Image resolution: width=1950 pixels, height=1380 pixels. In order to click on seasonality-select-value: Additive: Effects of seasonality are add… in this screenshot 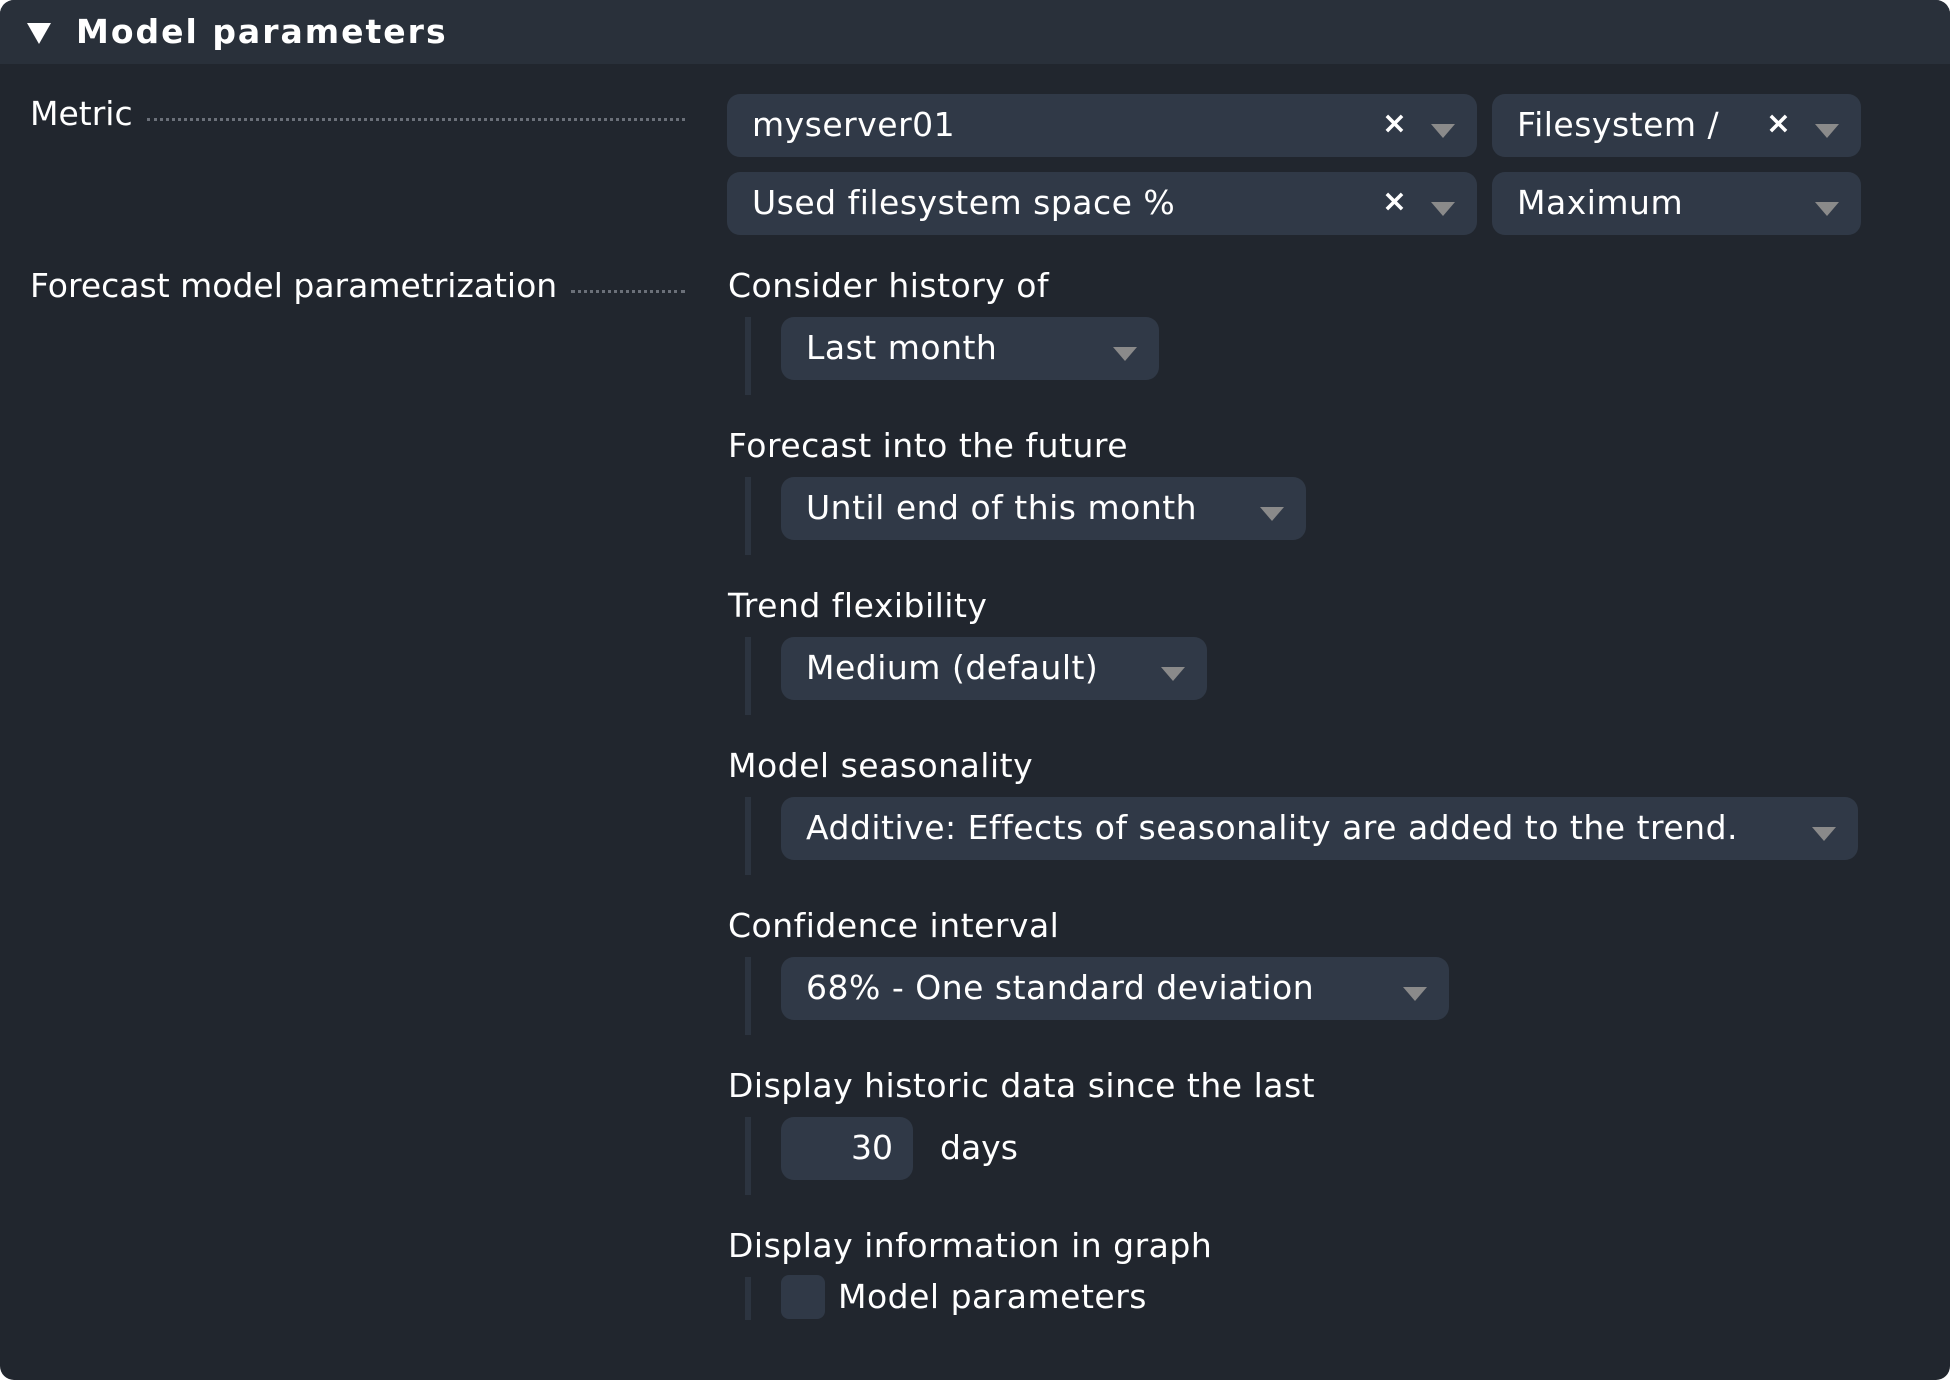, I will do `click(1272, 827)`.